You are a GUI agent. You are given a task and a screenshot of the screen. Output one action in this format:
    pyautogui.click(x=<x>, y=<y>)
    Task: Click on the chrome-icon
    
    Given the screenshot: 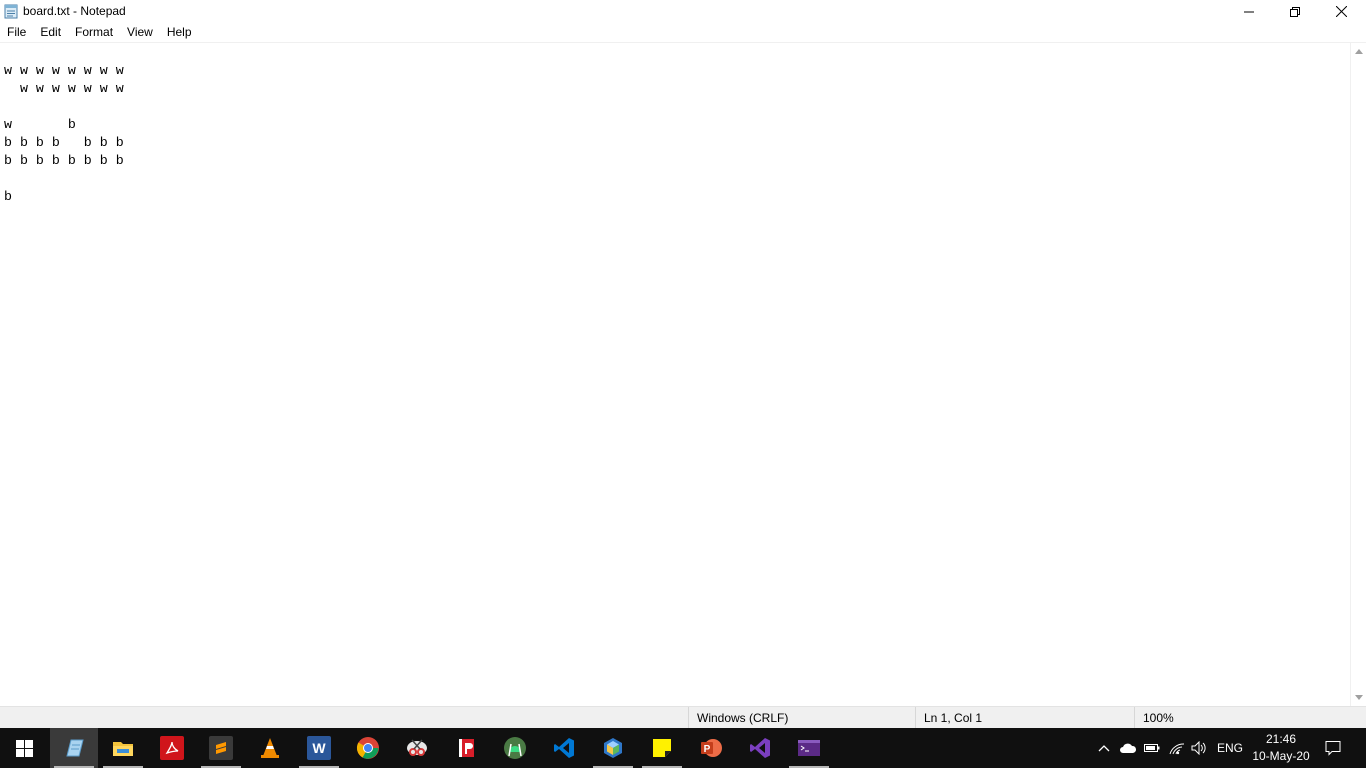 What is the action you would take?
    pyautogui.click(x=367, y=748)
    